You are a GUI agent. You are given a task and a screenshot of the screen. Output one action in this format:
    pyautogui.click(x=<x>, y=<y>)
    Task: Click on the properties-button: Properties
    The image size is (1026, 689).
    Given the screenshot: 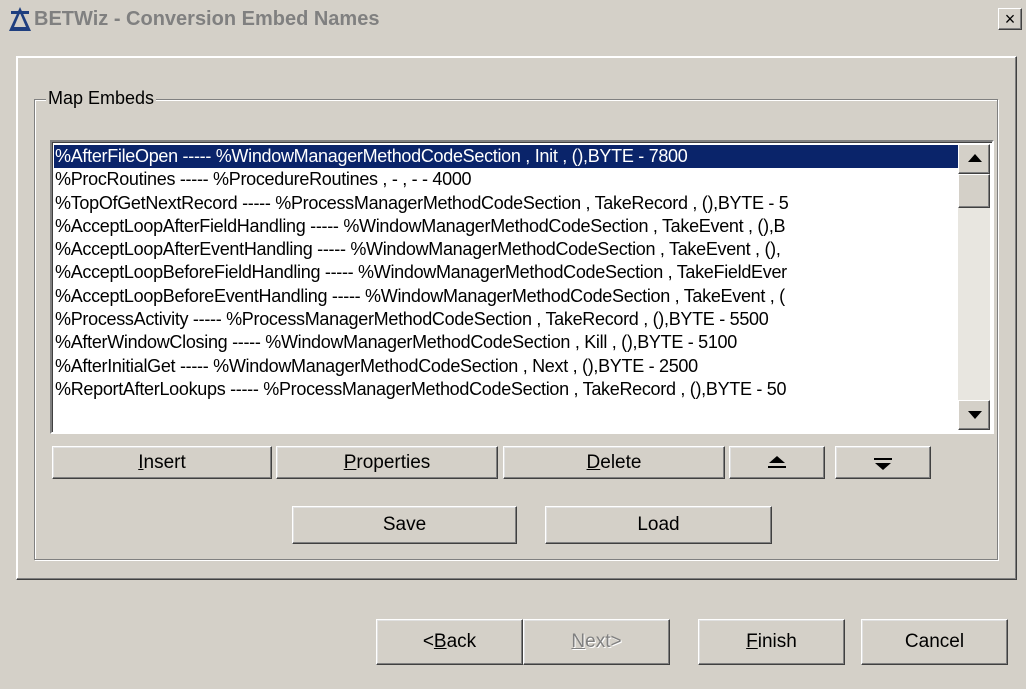 What is the action you would take?
    pyautogui.click(x=387, y=462)
    